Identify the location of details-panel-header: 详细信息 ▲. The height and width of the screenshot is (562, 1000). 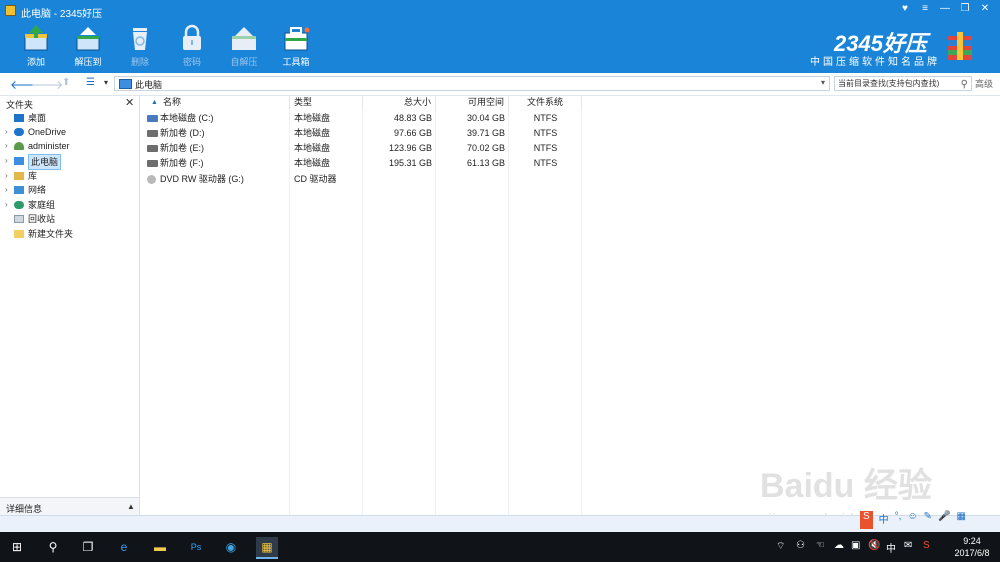
(69, 506).